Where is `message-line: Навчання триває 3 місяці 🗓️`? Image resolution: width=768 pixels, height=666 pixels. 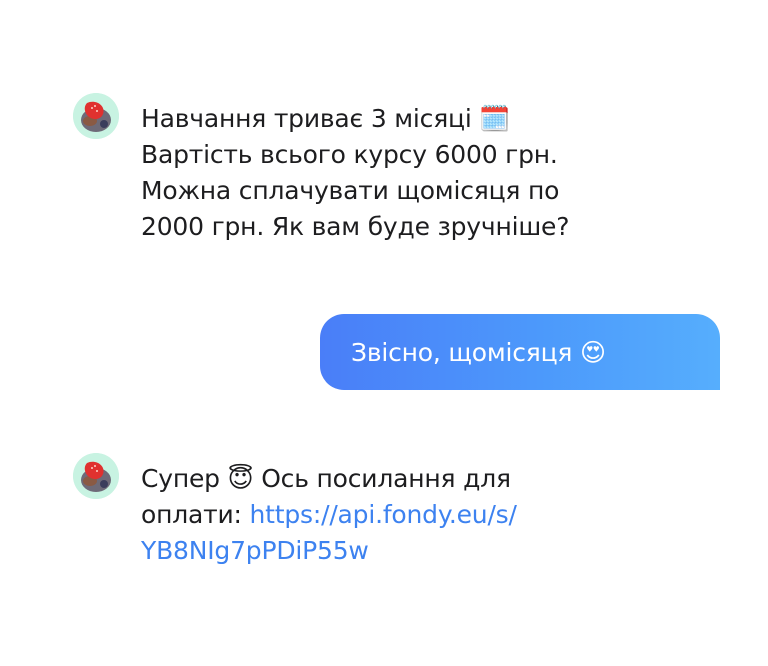
message-line: Навчання триває 3 місяці 🗓️ is located at coordinates (326, 118).